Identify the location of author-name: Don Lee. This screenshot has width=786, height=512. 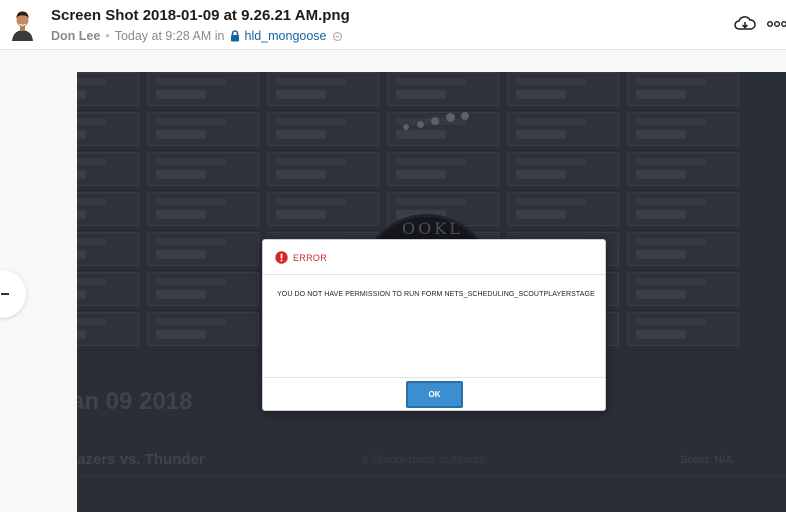
(75, 36).